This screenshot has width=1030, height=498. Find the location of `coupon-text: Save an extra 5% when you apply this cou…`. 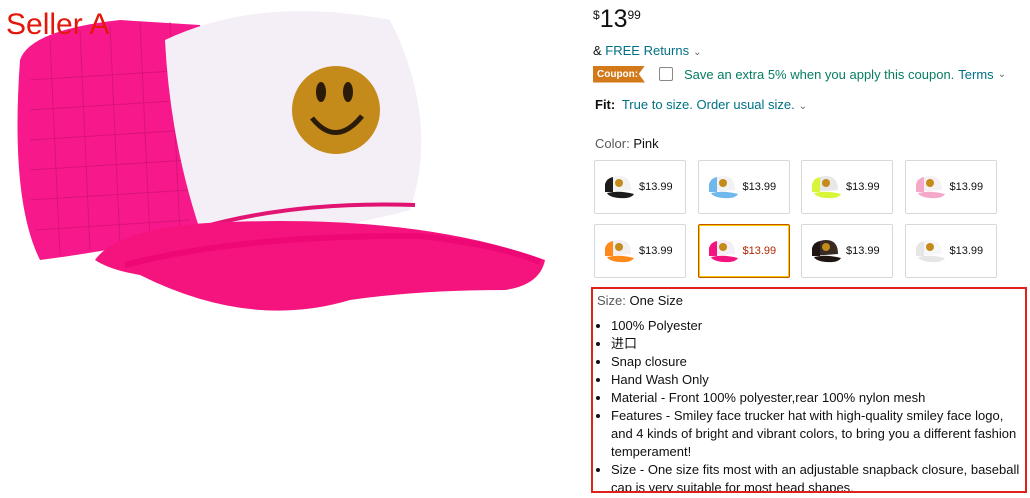

coupon-text: Save an extra 5% when you apply this cou… is located at coordinates (819, 74).